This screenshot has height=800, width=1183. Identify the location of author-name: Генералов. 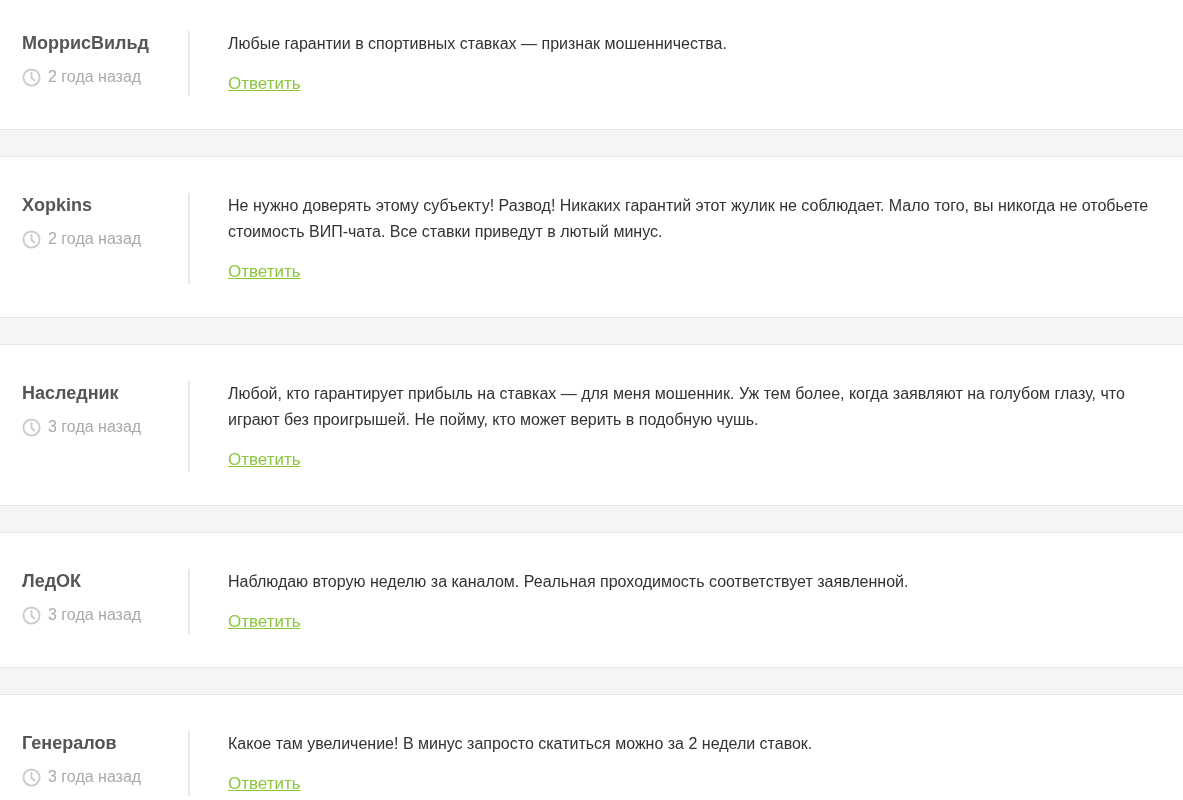
(70, 743).